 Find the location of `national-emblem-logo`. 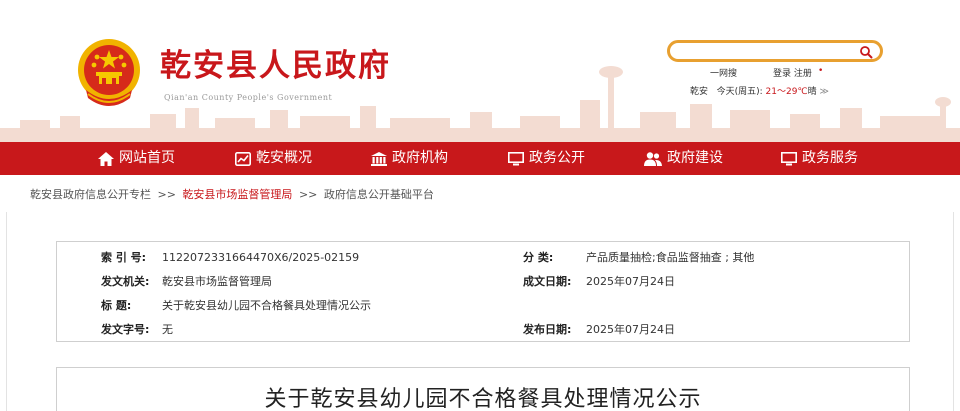

national-emblem-logo is located at coordinates (109, 72).